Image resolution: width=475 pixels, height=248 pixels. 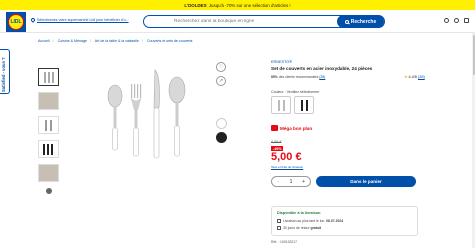 I want to click on thumb-knife, so click(x=45, y=77).